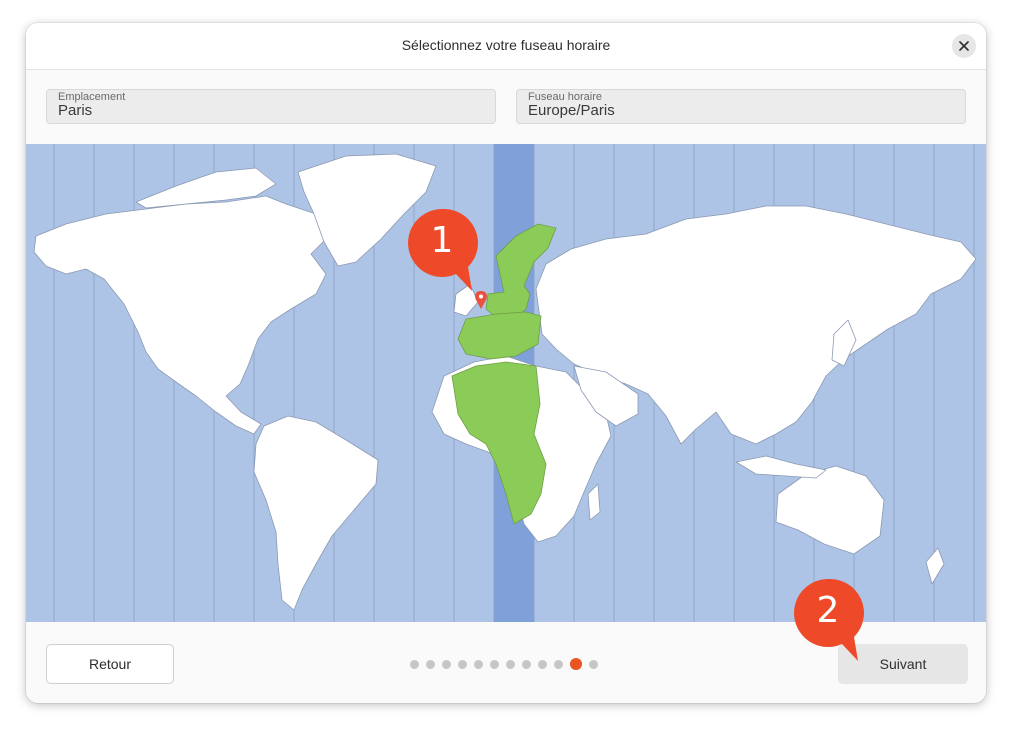 The image size is (1012, 732). I want to click on back-button: Retour, so click(110, 664).